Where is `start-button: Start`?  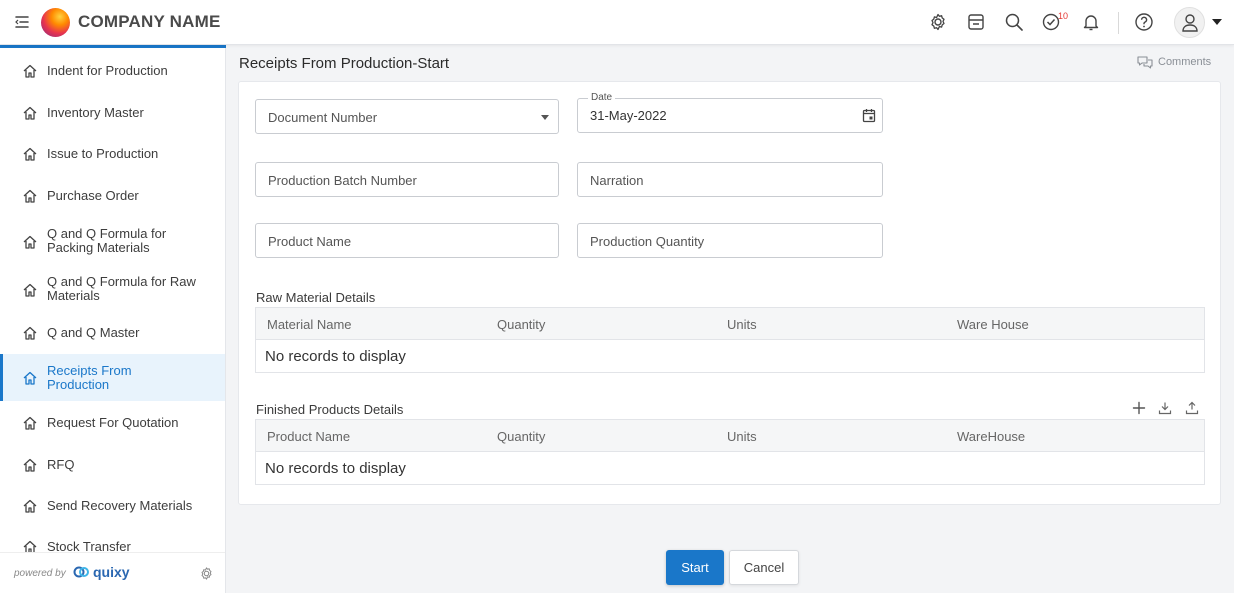 start-button: Start is located at coordinates (695, 567).